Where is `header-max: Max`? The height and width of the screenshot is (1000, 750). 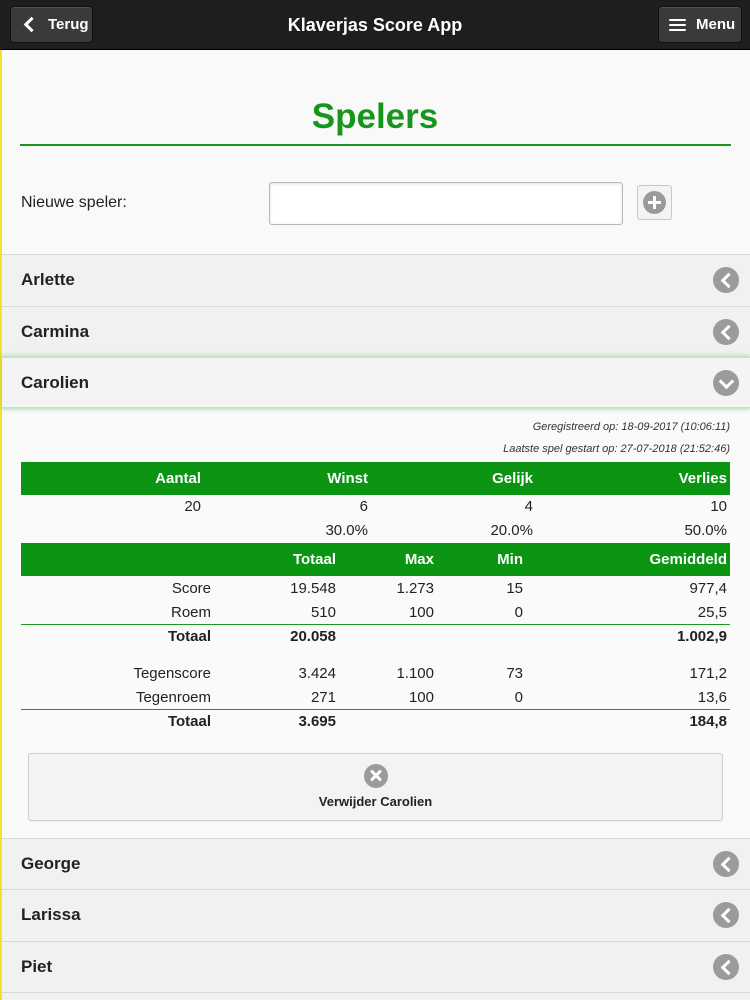
header-max: Max is located at coordinates (419, 559).